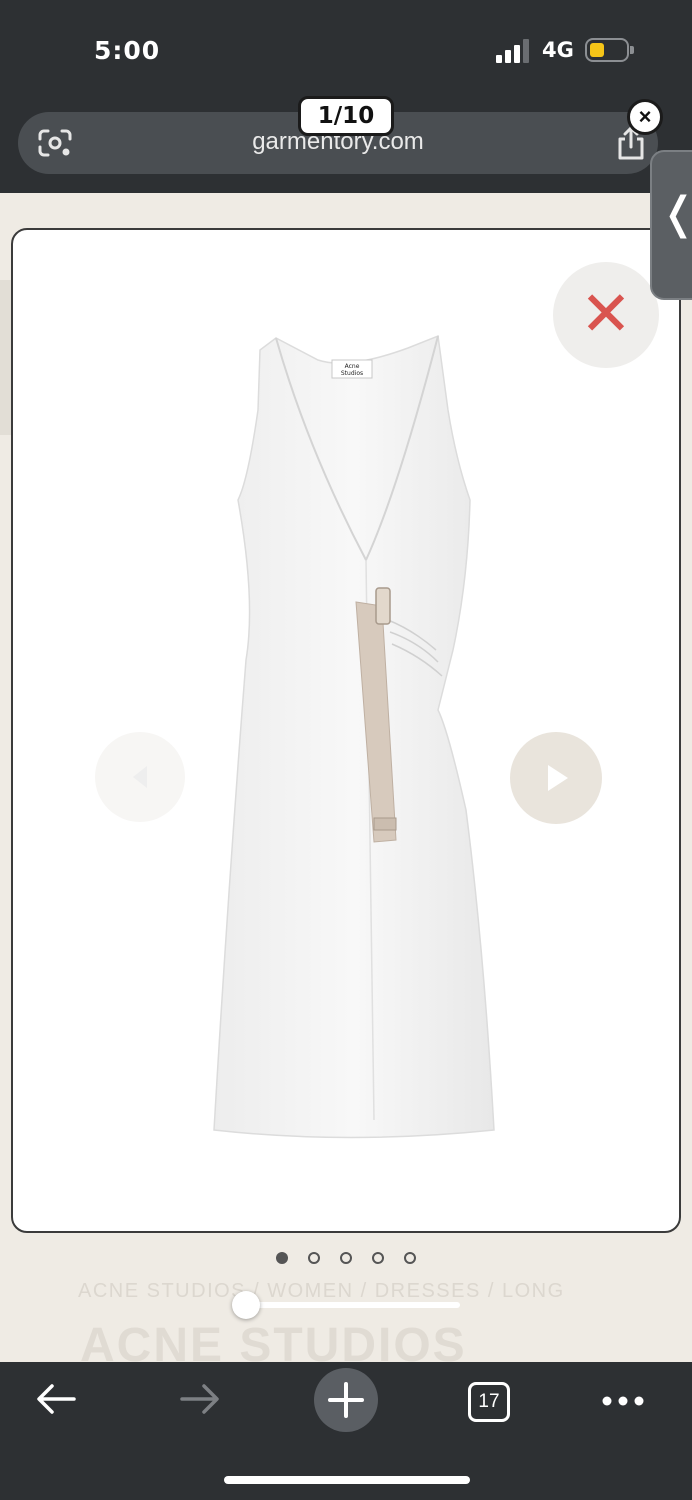 The height and width of the screenshot is (1500, 692). I want to click on plus-icon, so click(346, 1400).